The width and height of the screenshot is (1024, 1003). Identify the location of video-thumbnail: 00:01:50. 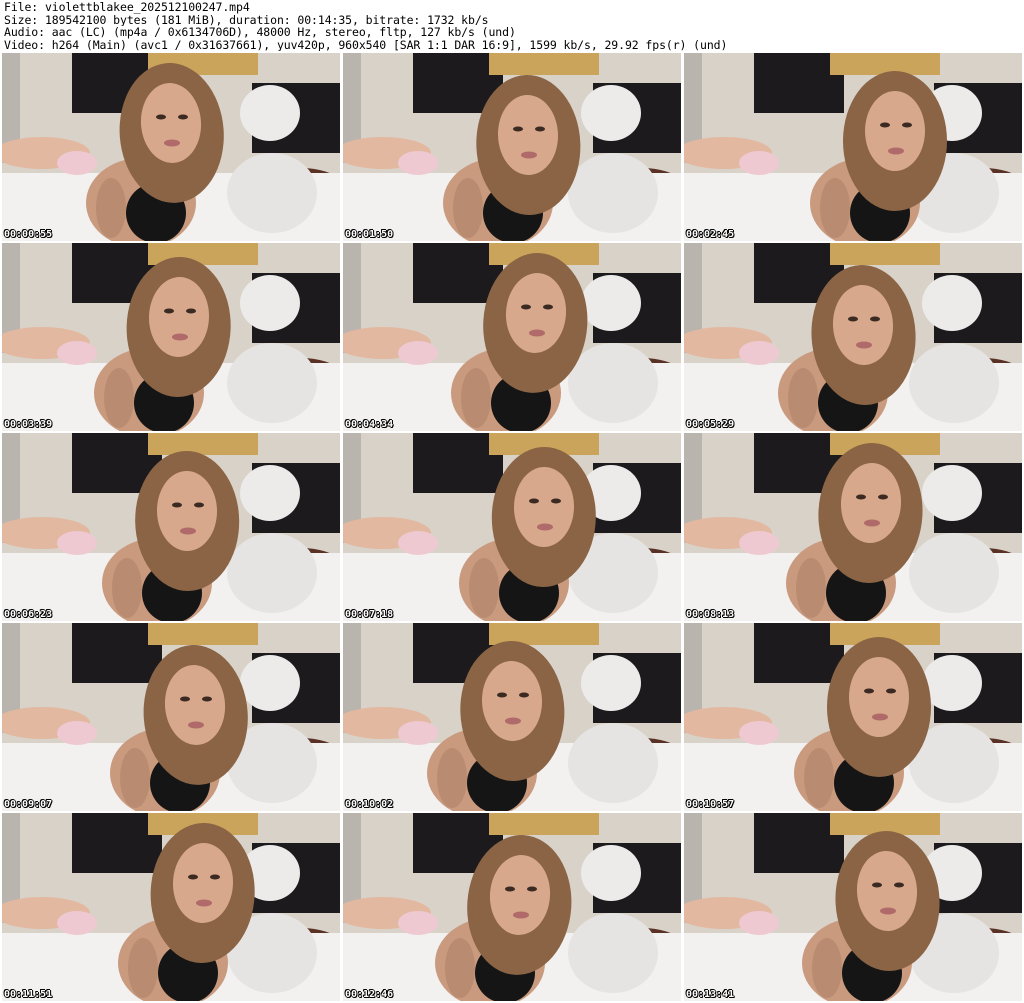
(512, 147).